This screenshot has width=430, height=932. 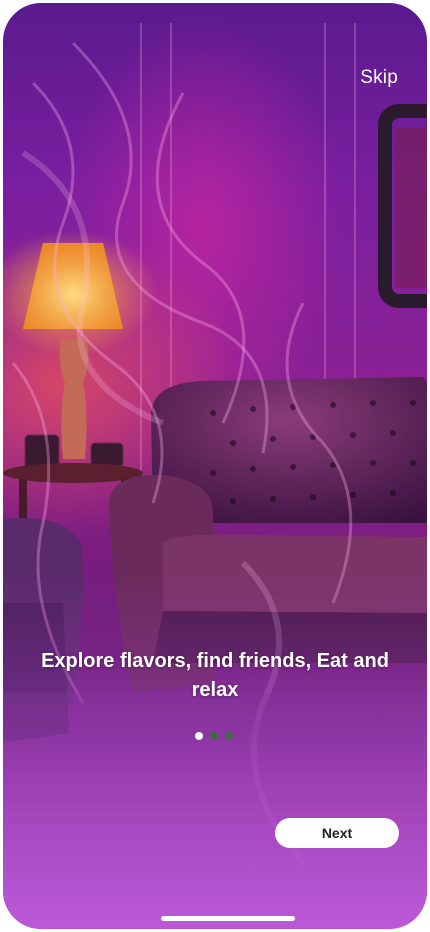 What do you see at coordinates (337, 833) in the screenshot?
I see `next-button: Next` at bounding box center [337, 833].